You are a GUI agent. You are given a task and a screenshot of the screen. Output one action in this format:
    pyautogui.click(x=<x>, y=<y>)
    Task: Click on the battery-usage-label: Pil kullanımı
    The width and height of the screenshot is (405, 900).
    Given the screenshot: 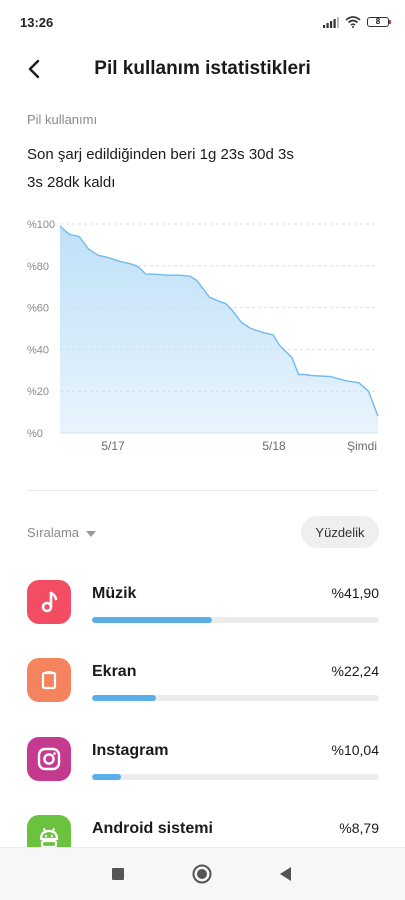 What is the action you would take?
    pyautogui.click(x=62, y=119)
    